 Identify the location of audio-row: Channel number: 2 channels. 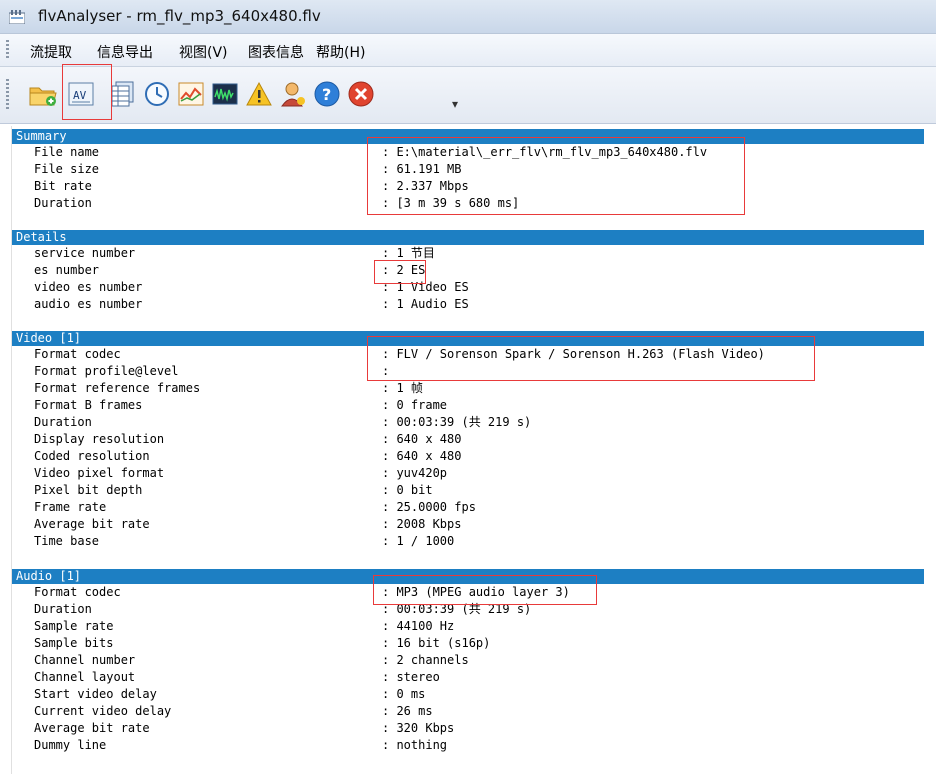
(468, 660).